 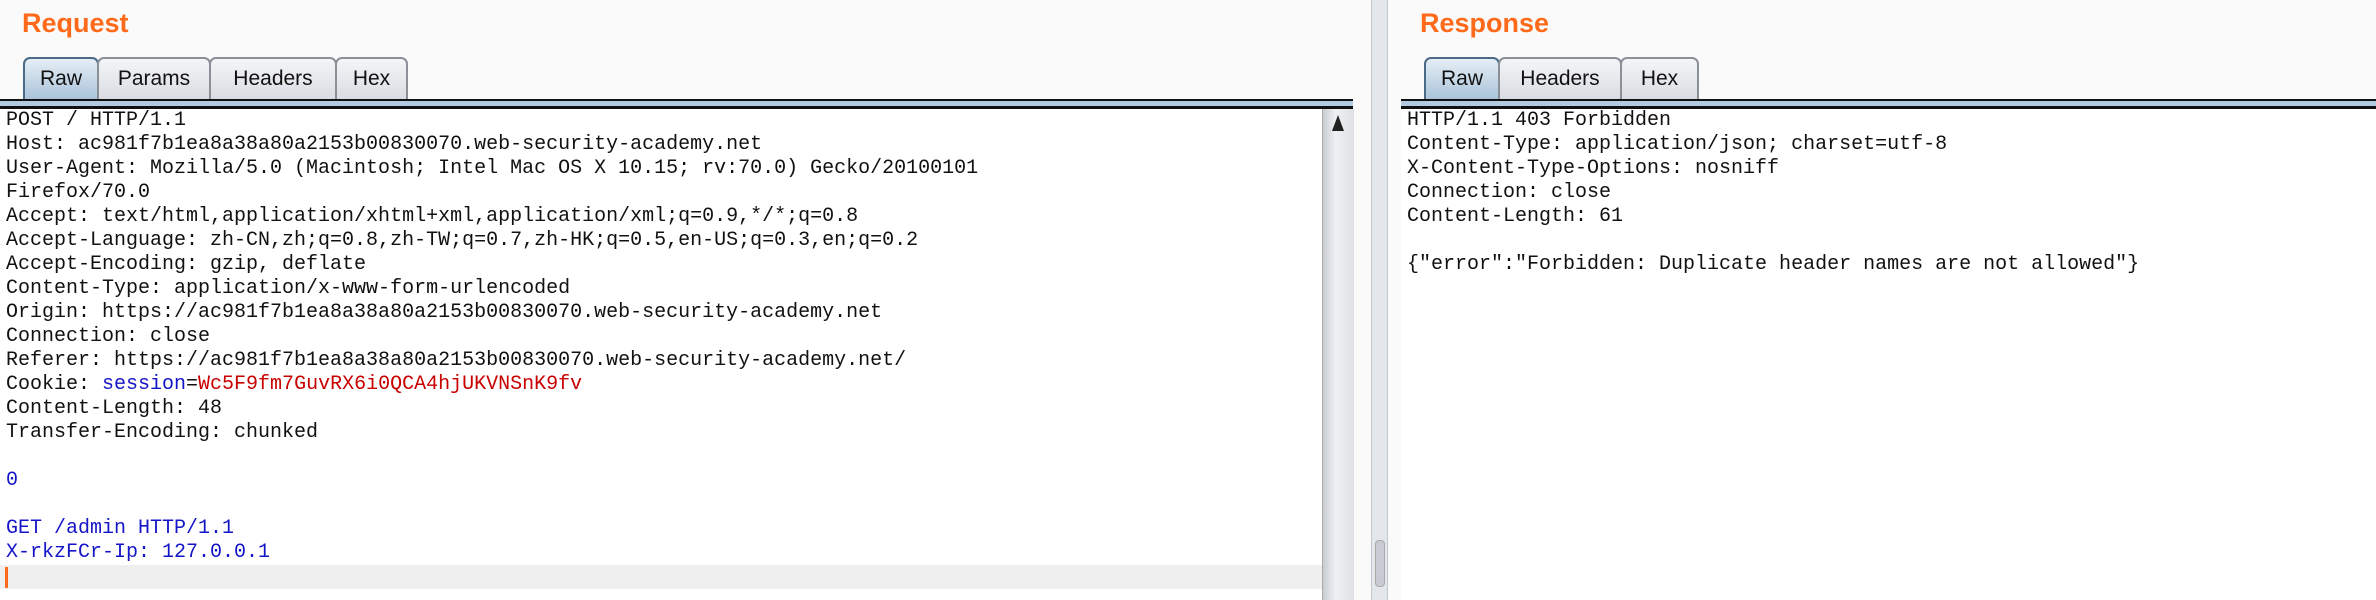 I want to click on code-line: Transfer-Encoding: chunked, so click(x=661, y=433).